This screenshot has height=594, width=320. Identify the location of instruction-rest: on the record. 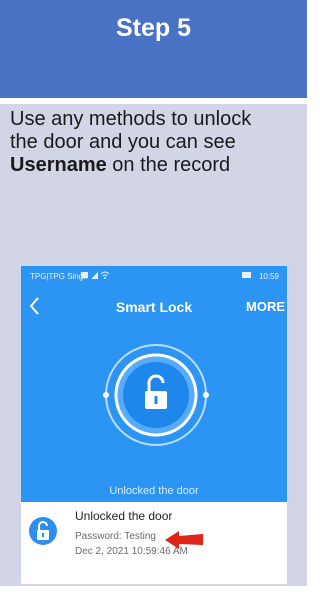
(168, 165).